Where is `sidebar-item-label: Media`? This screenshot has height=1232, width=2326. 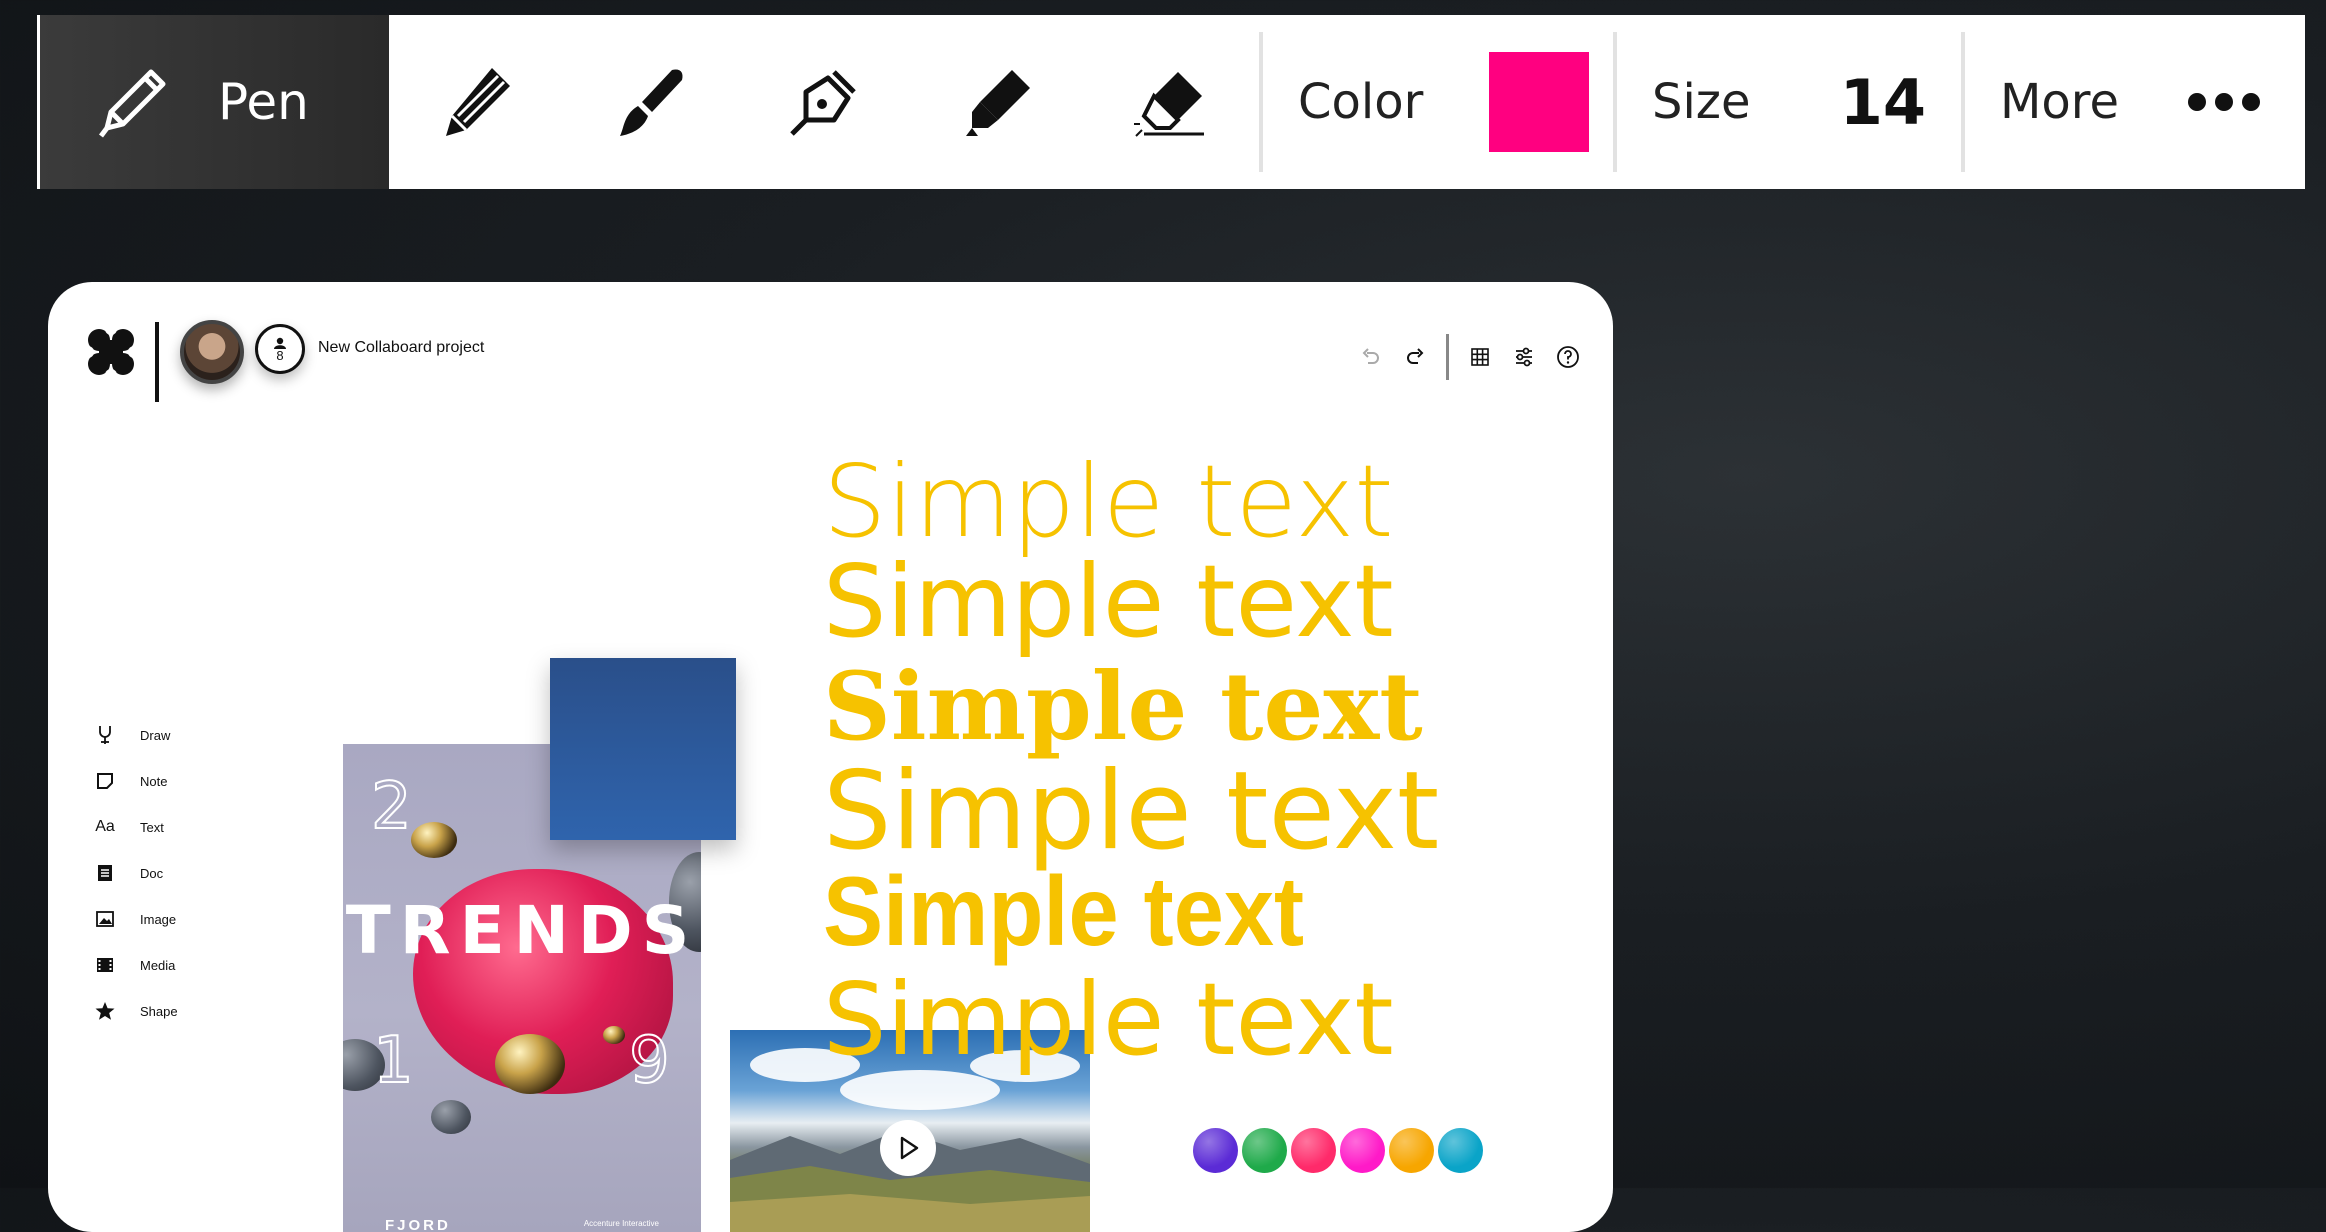
sidebar-item-label: Media is located at coordinates (158, 965).